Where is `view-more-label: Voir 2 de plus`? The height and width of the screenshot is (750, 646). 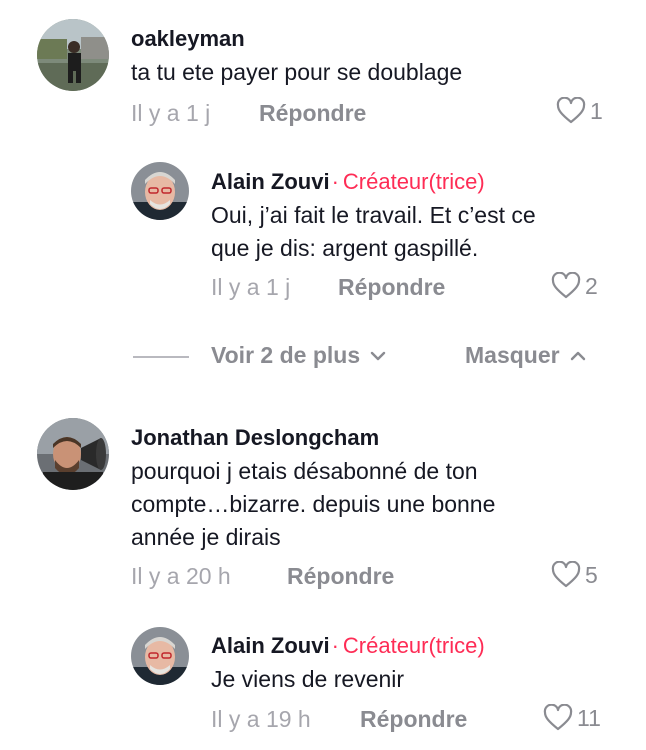
view-more-label: Voir 2 de plus is located at coordinates (286, 355).